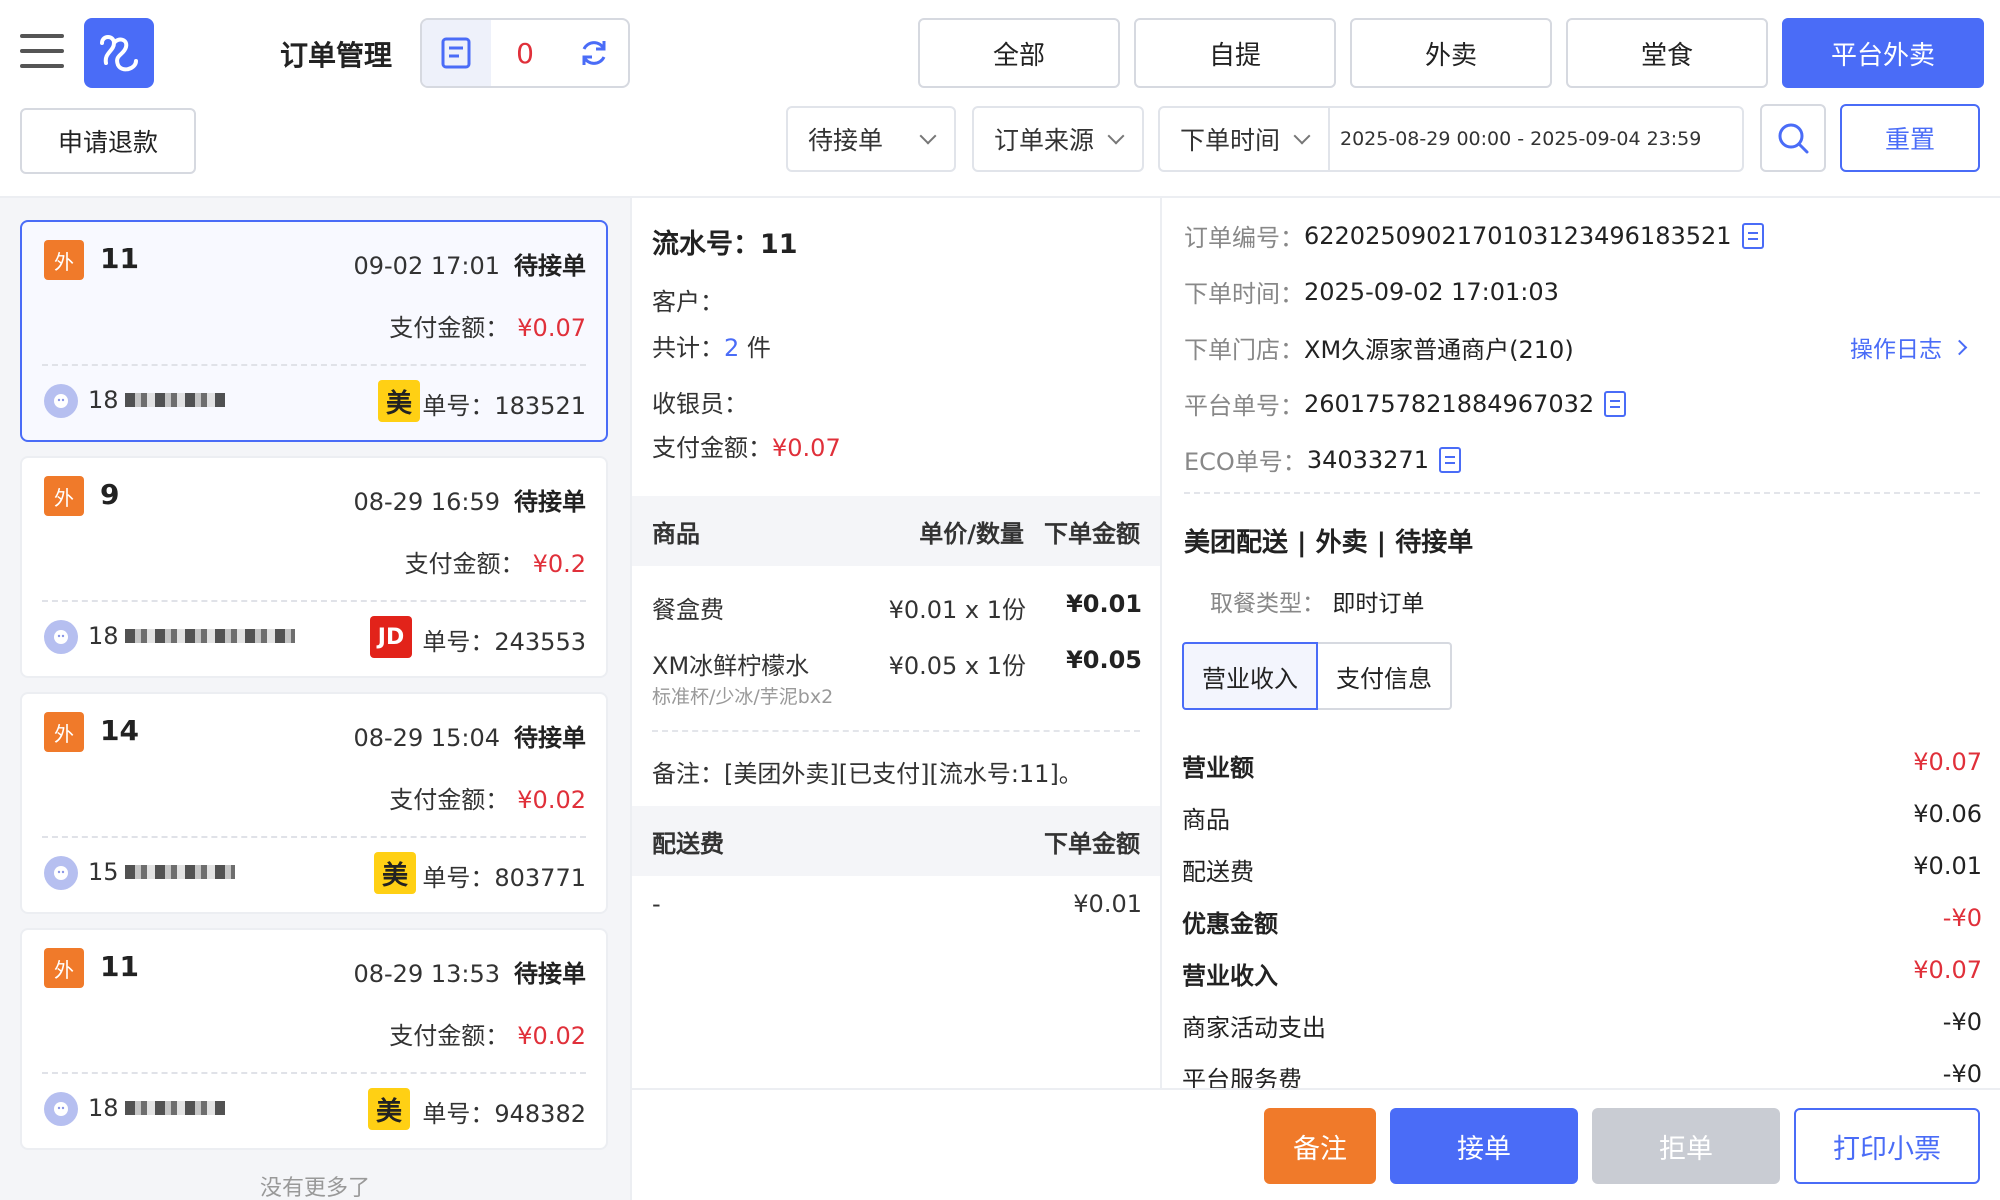 The height and width of the screenshot is (1200, 2000). What do you see at coordinates (1686, 1146) in the screenshot?
I see `reject-order-button: 拒单` at bounding box center [1686, 1146].